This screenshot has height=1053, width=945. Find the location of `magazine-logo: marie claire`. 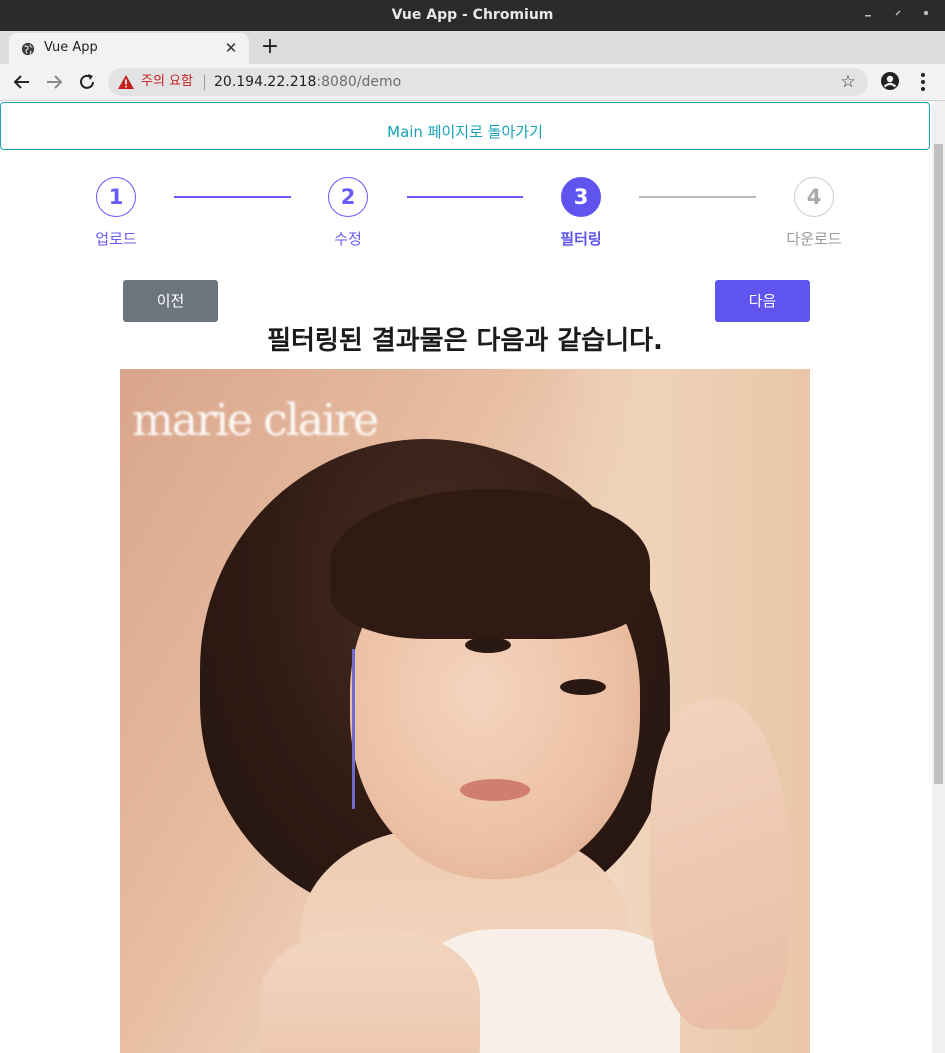

magazine-logo: marie claire is located at coordinates (255, 420).